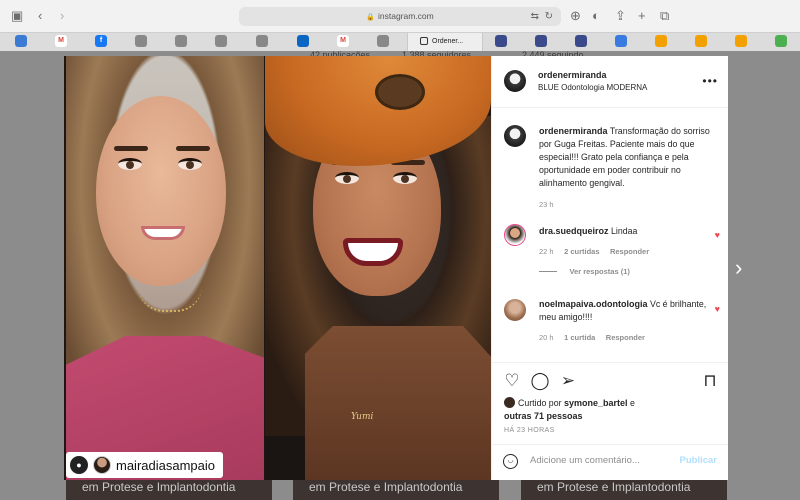 The height and width of the screenshot is (500, 800). I want to click on reload-icon: ↻, so click(549, 16).